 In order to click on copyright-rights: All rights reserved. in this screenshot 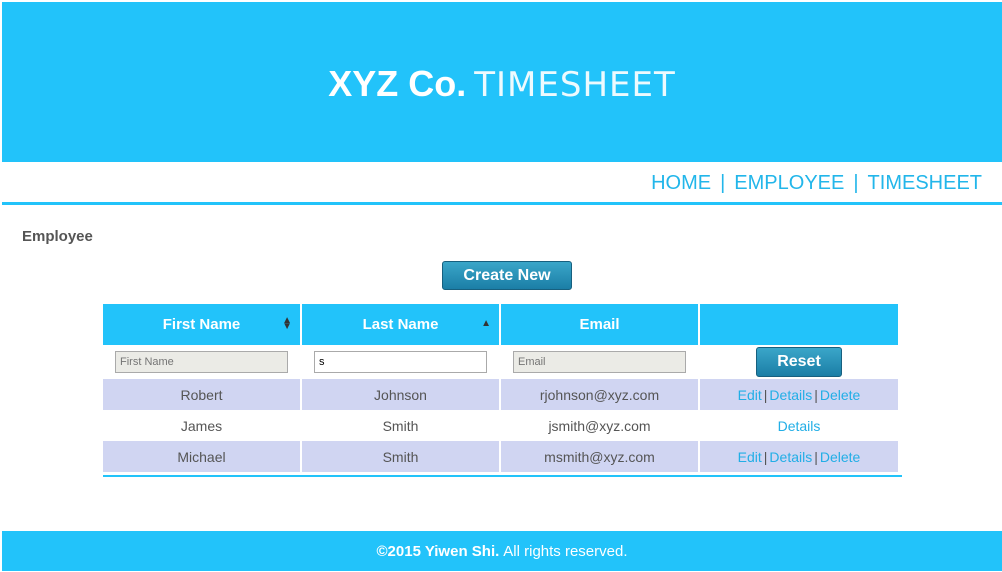, I will do `click(565, 551)`.